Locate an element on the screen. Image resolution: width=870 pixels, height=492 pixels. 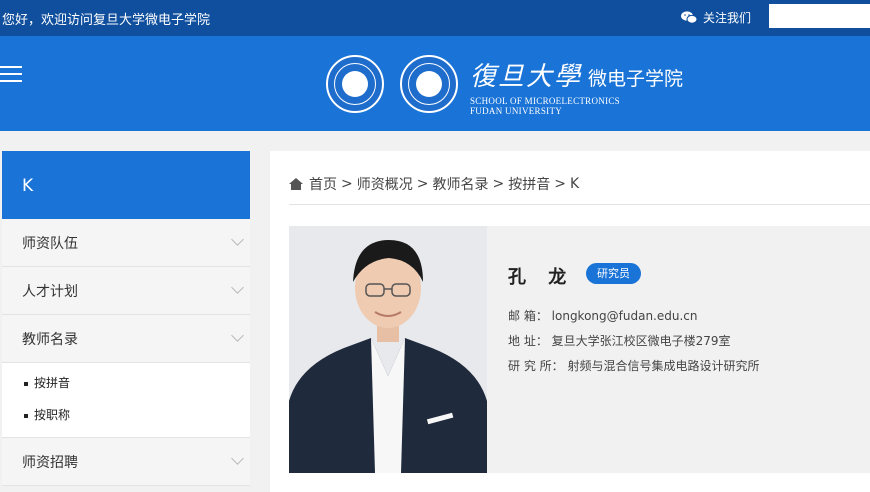
school-seal-logo is located at coordinates (429, 84).